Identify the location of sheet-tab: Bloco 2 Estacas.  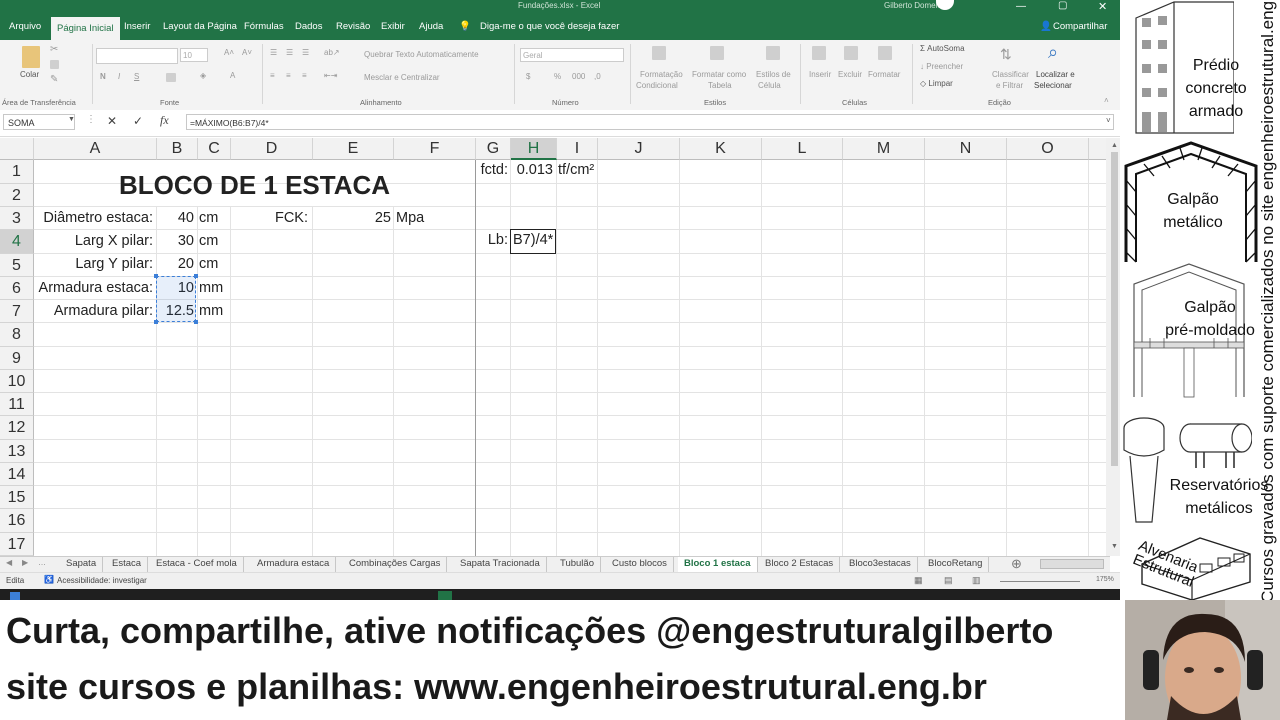
(800, 564).